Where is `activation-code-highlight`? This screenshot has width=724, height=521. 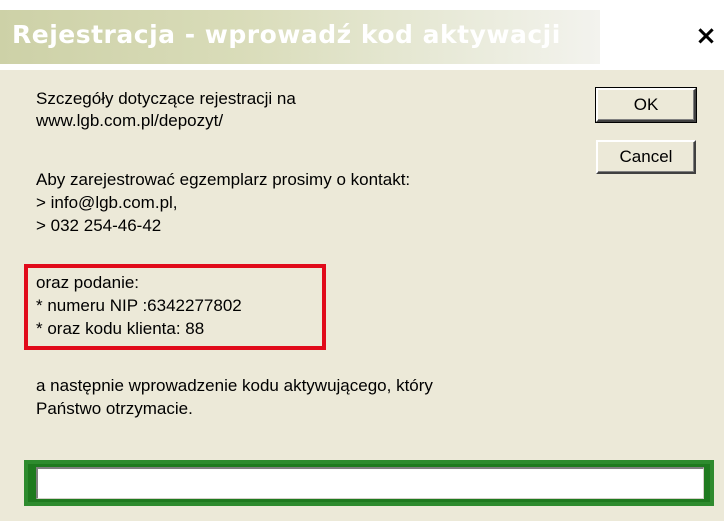 activation-code-highlight is located at coordinates (369, 483).